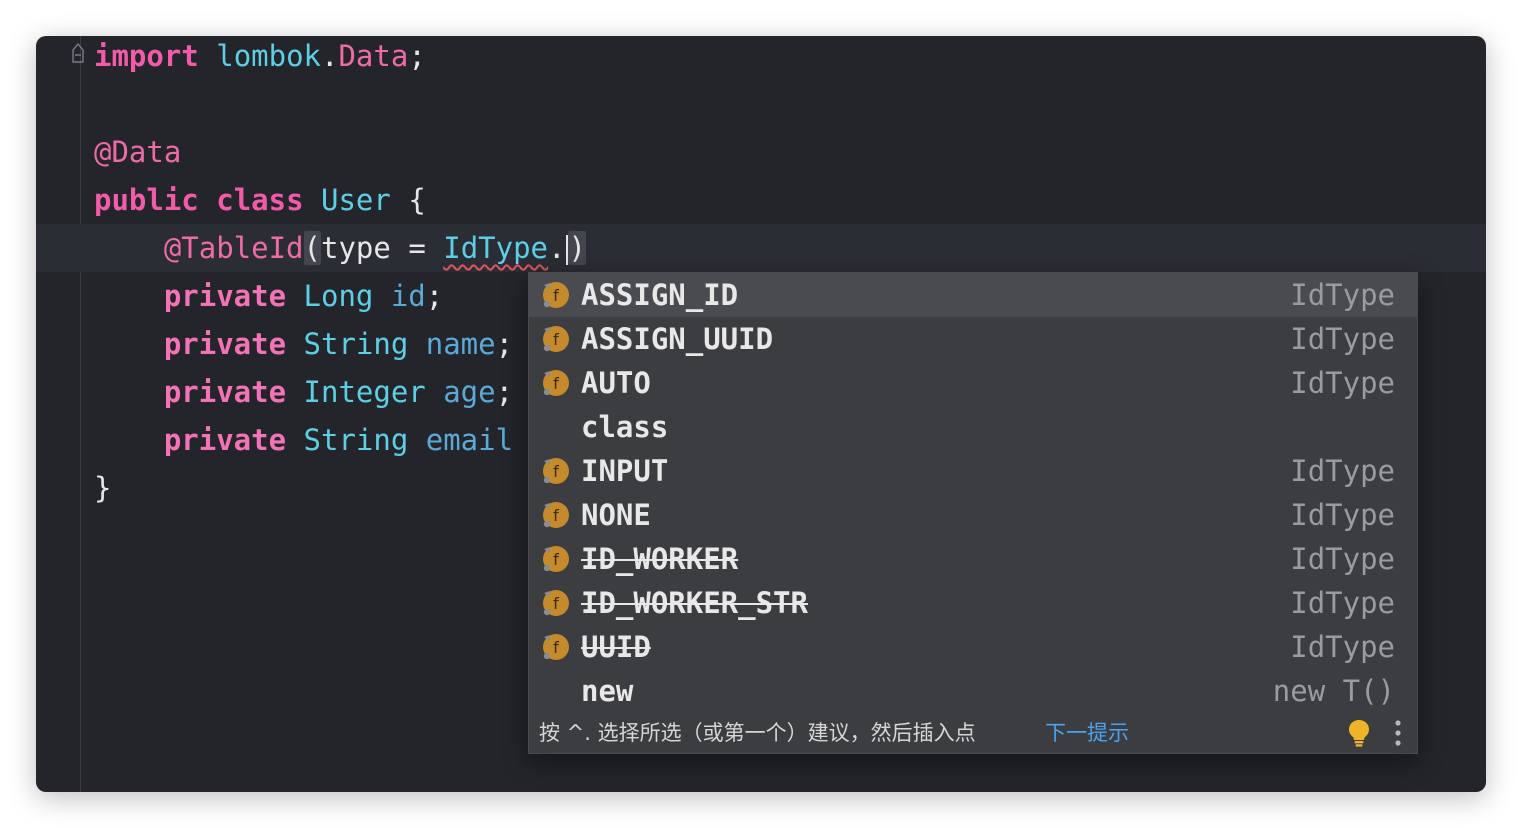  What do you see at coordinates (973, 339) in the screenshot?
I see `completion-item: f ASSIGN_UUID IdType` at bounding box center [973, 339].